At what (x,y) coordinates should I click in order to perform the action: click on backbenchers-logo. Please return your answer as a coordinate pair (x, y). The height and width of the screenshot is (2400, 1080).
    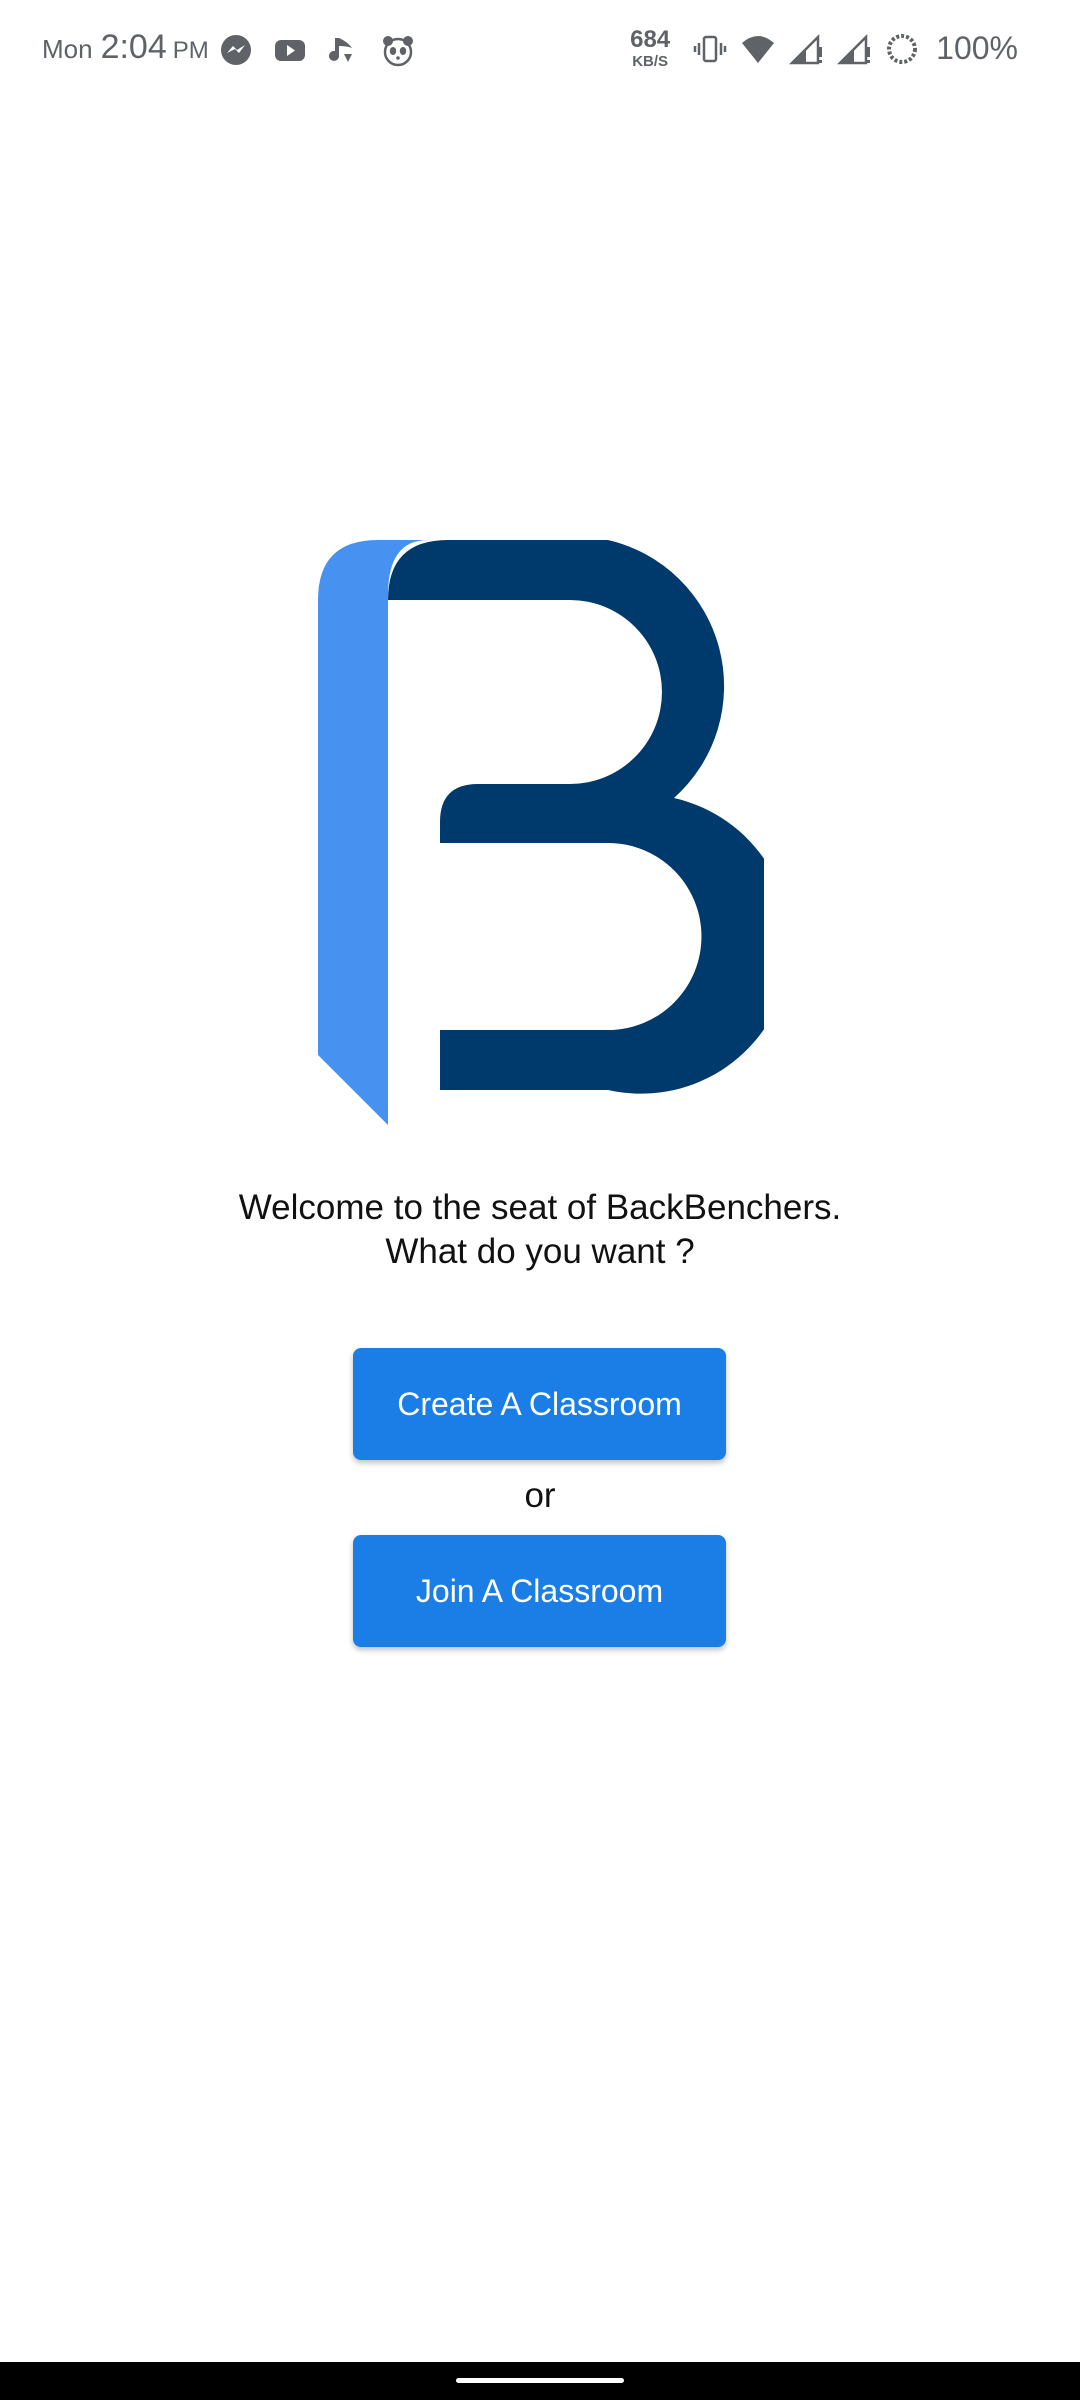
    Looking at the image, I should click on (541, 832).